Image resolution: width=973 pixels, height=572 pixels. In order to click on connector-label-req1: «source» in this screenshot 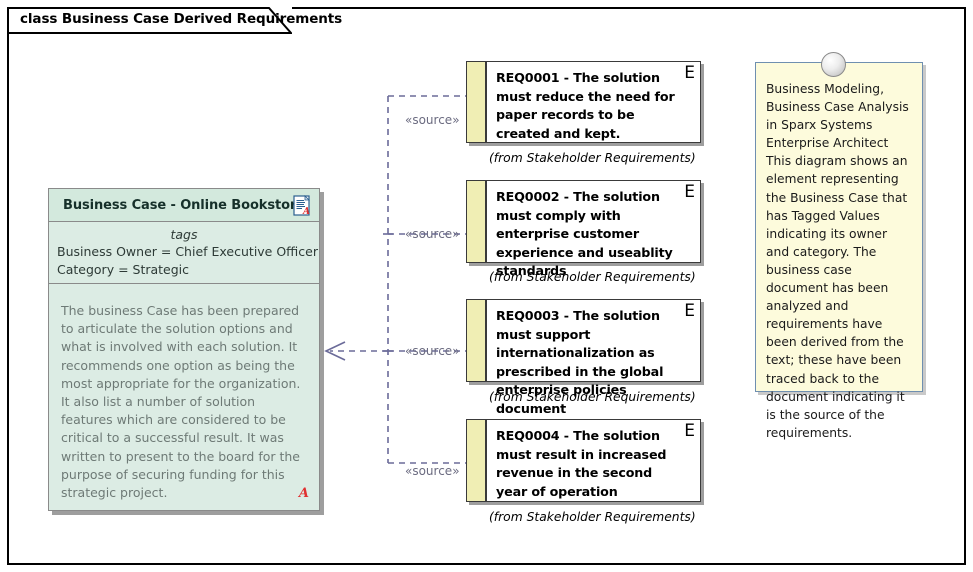, I will do `click(432, 120)`.